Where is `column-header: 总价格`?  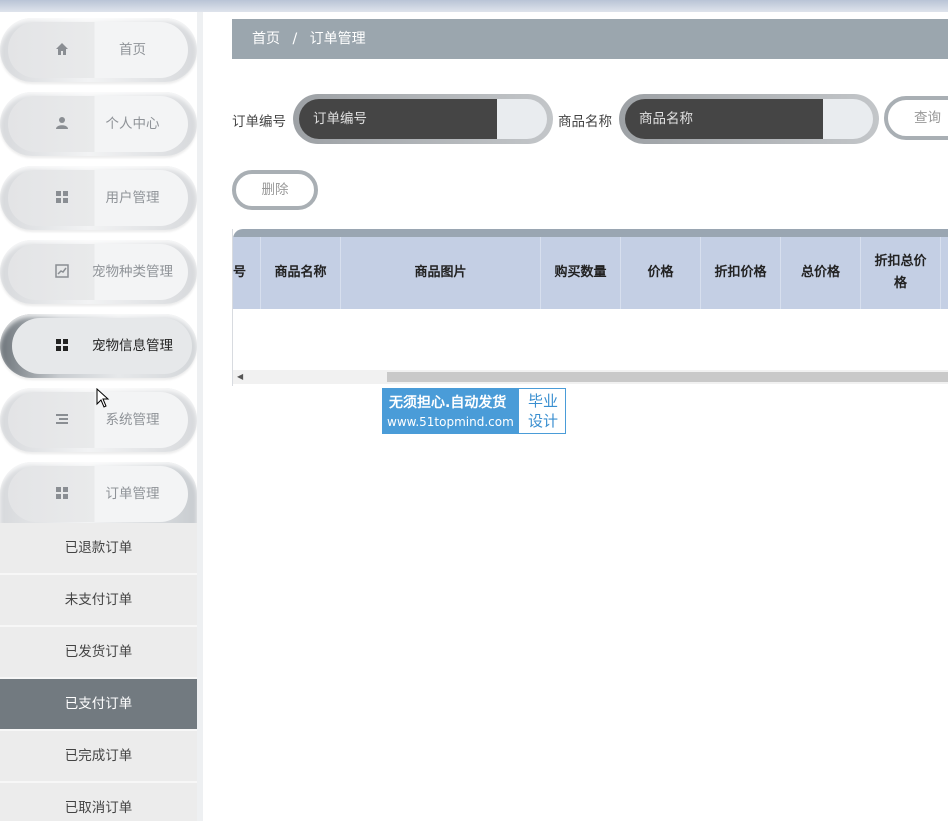 column-header: 总价格 is located at coordinates (821, 273).